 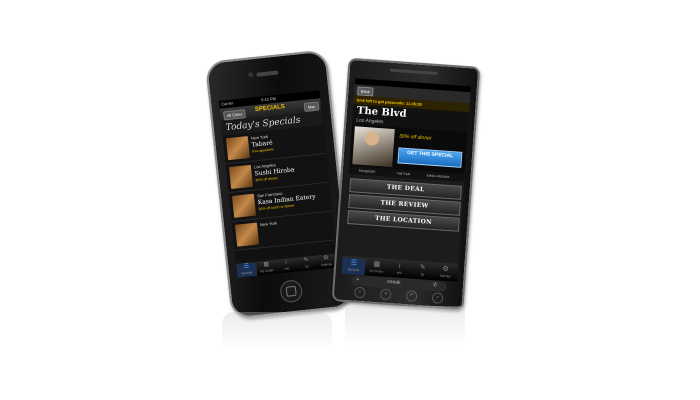 I want to click on android-reflection, so click(x=405, y=326).